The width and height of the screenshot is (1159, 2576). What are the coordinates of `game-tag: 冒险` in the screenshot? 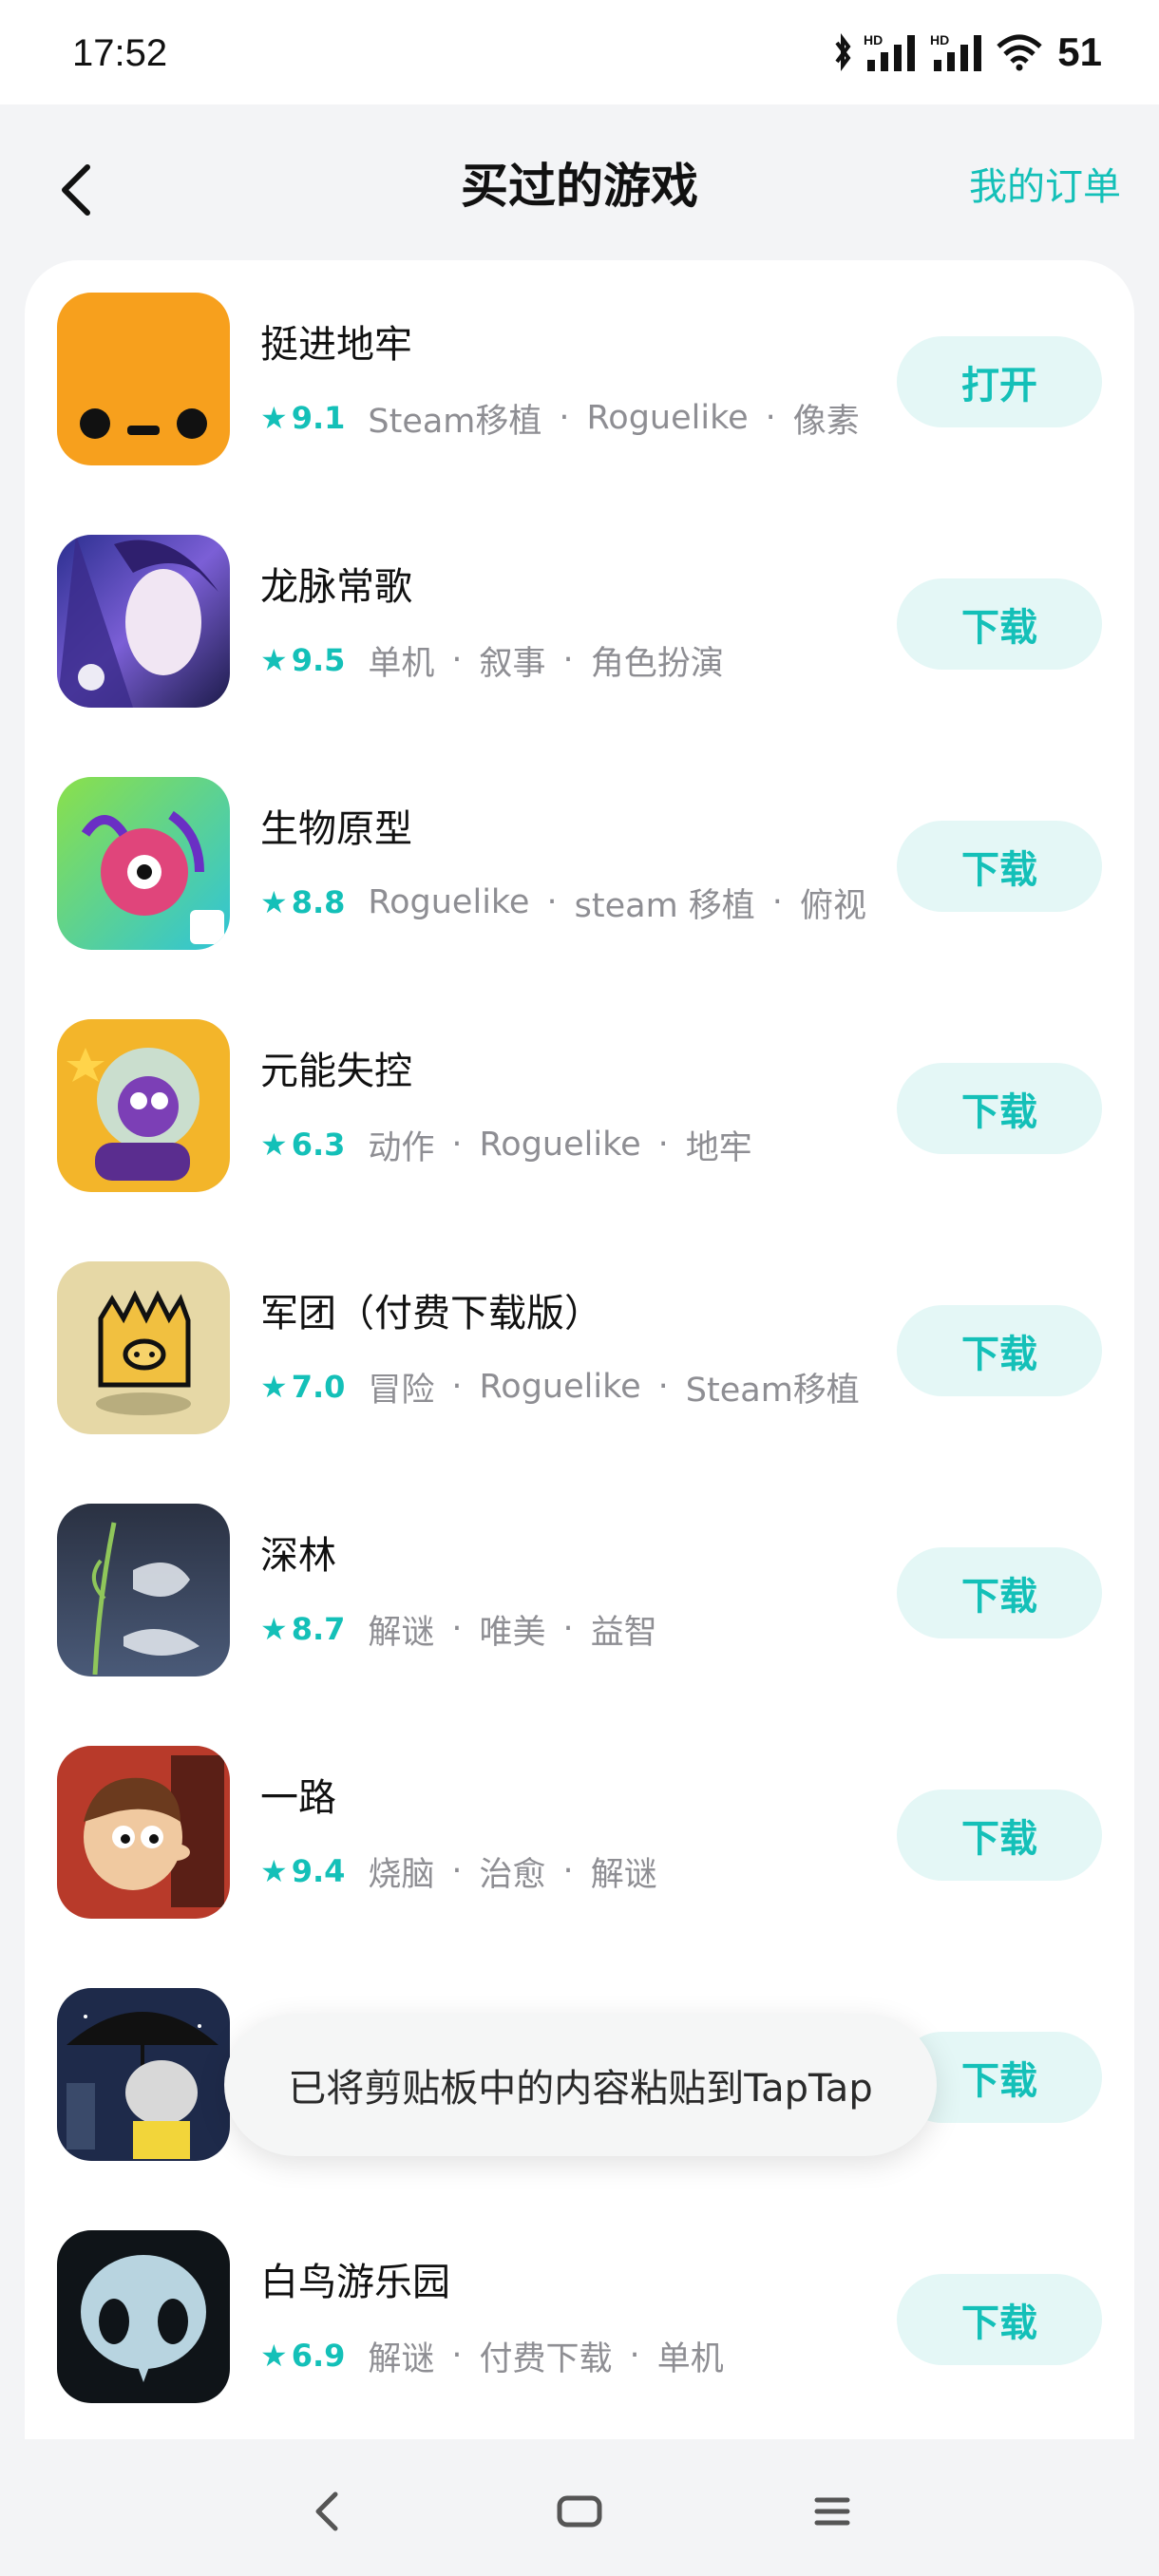 It's located at (401, 1390).